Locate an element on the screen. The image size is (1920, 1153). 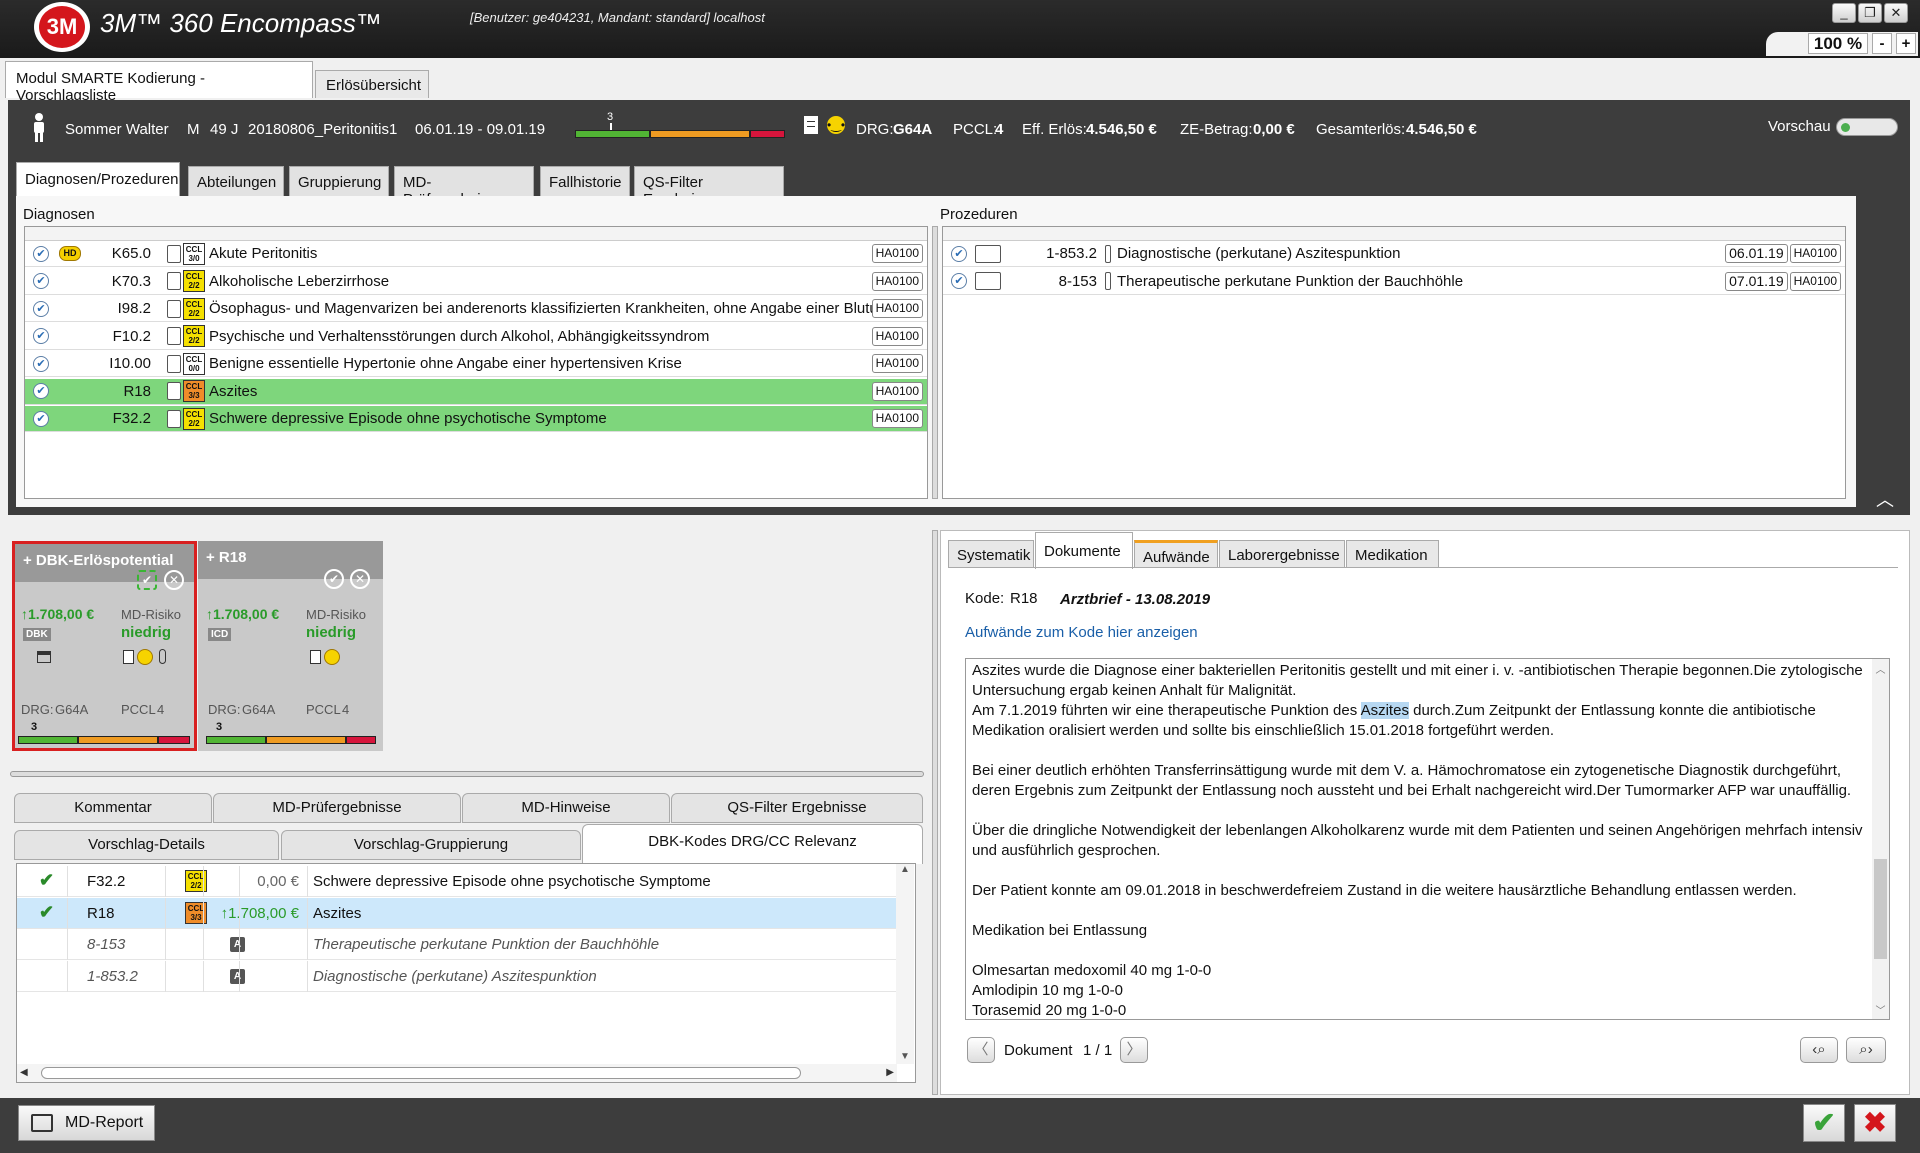
tab-kommentar: Kommentar is located at coordinates (113, 808).